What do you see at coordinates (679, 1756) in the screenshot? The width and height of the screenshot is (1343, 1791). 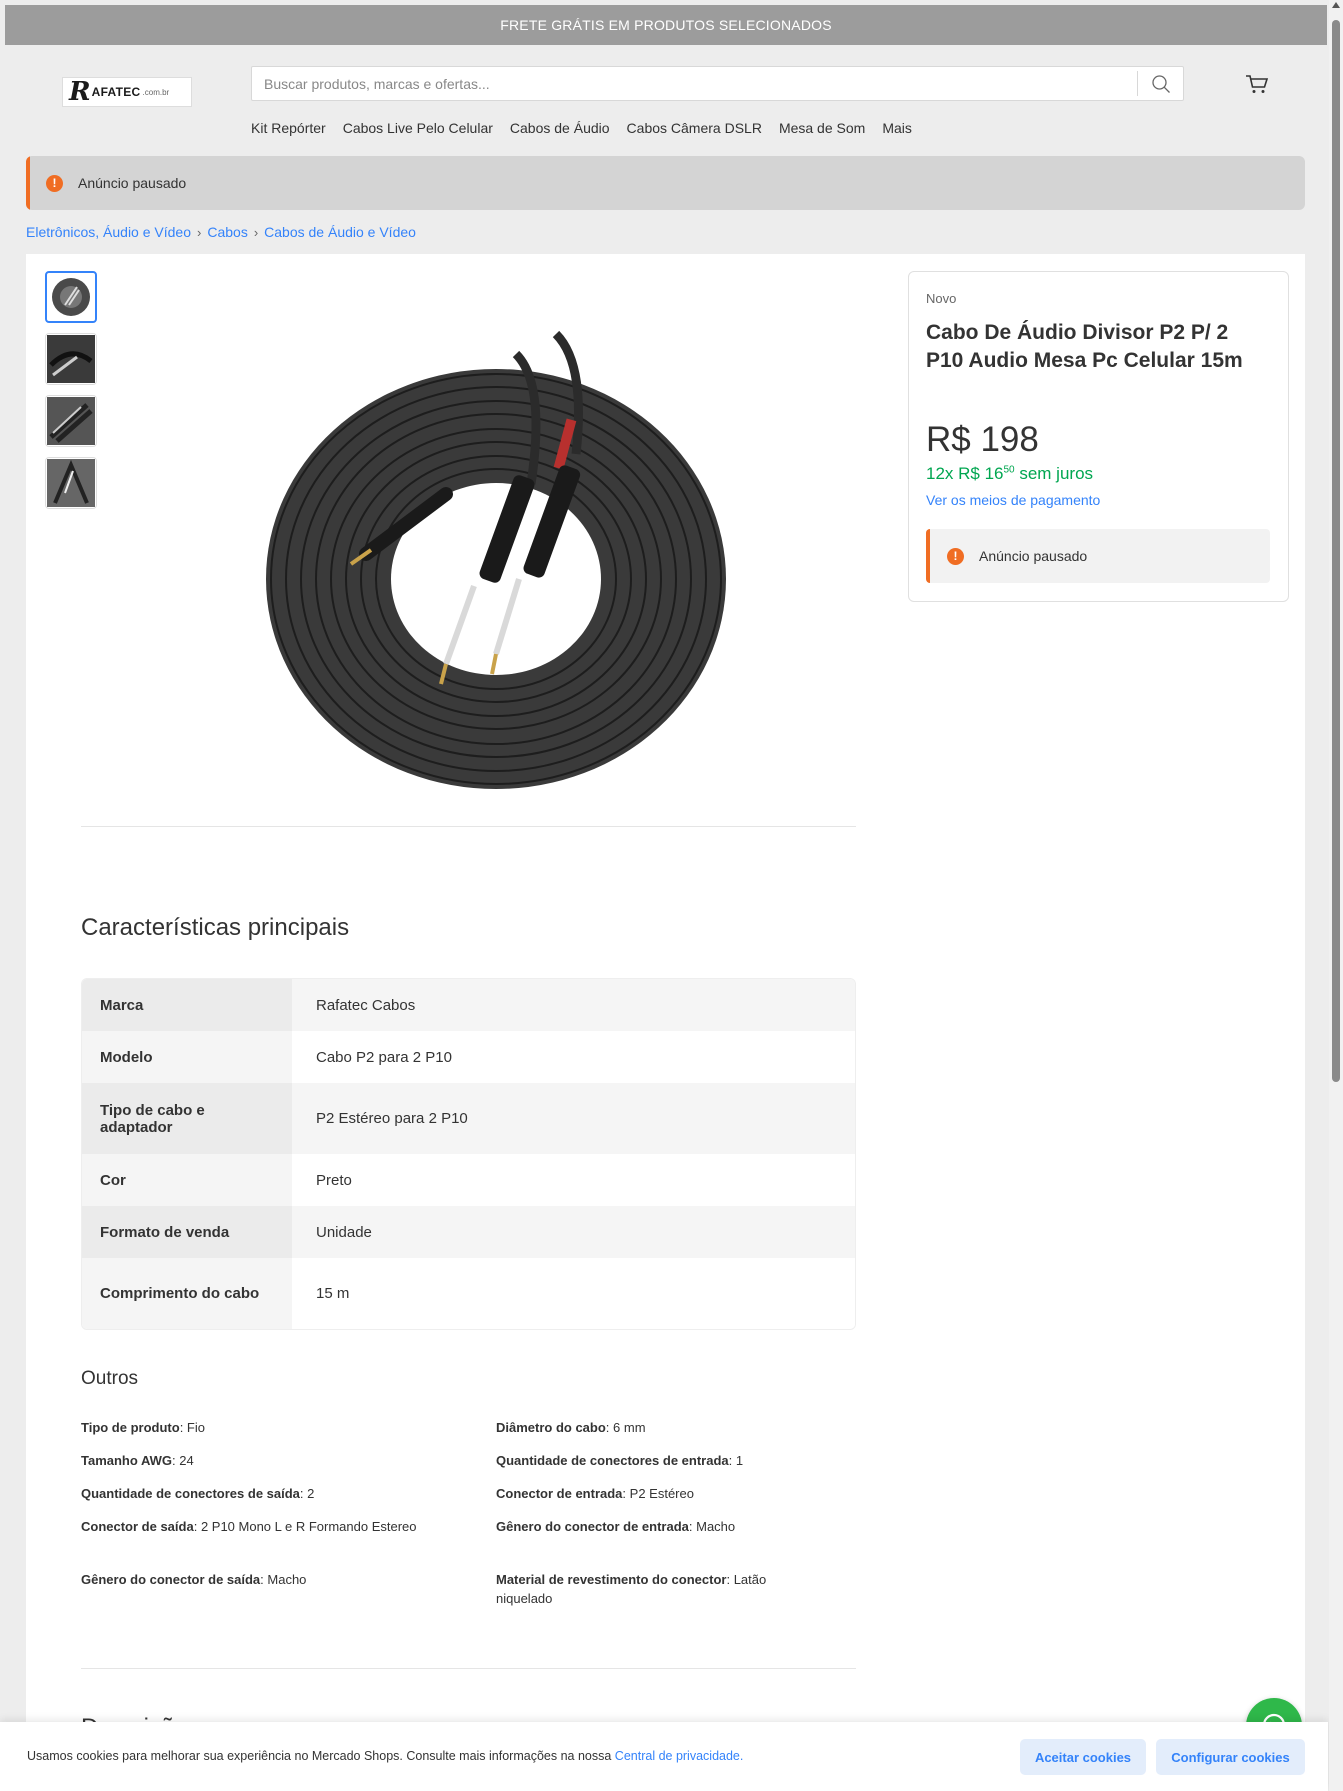 I see `privacy-center-link: Central de privacidade.` at bounding box center [679, 1756].